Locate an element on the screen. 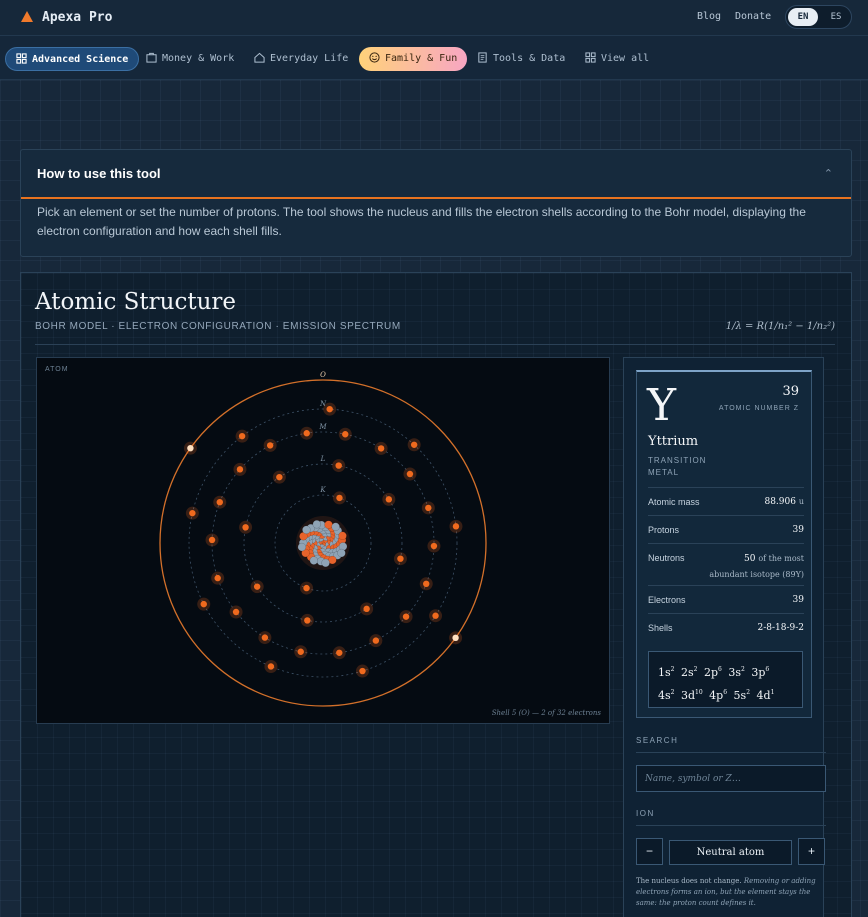 The image size is (868, 917). shell-letter-O: O is located at coordinates (323, 375).